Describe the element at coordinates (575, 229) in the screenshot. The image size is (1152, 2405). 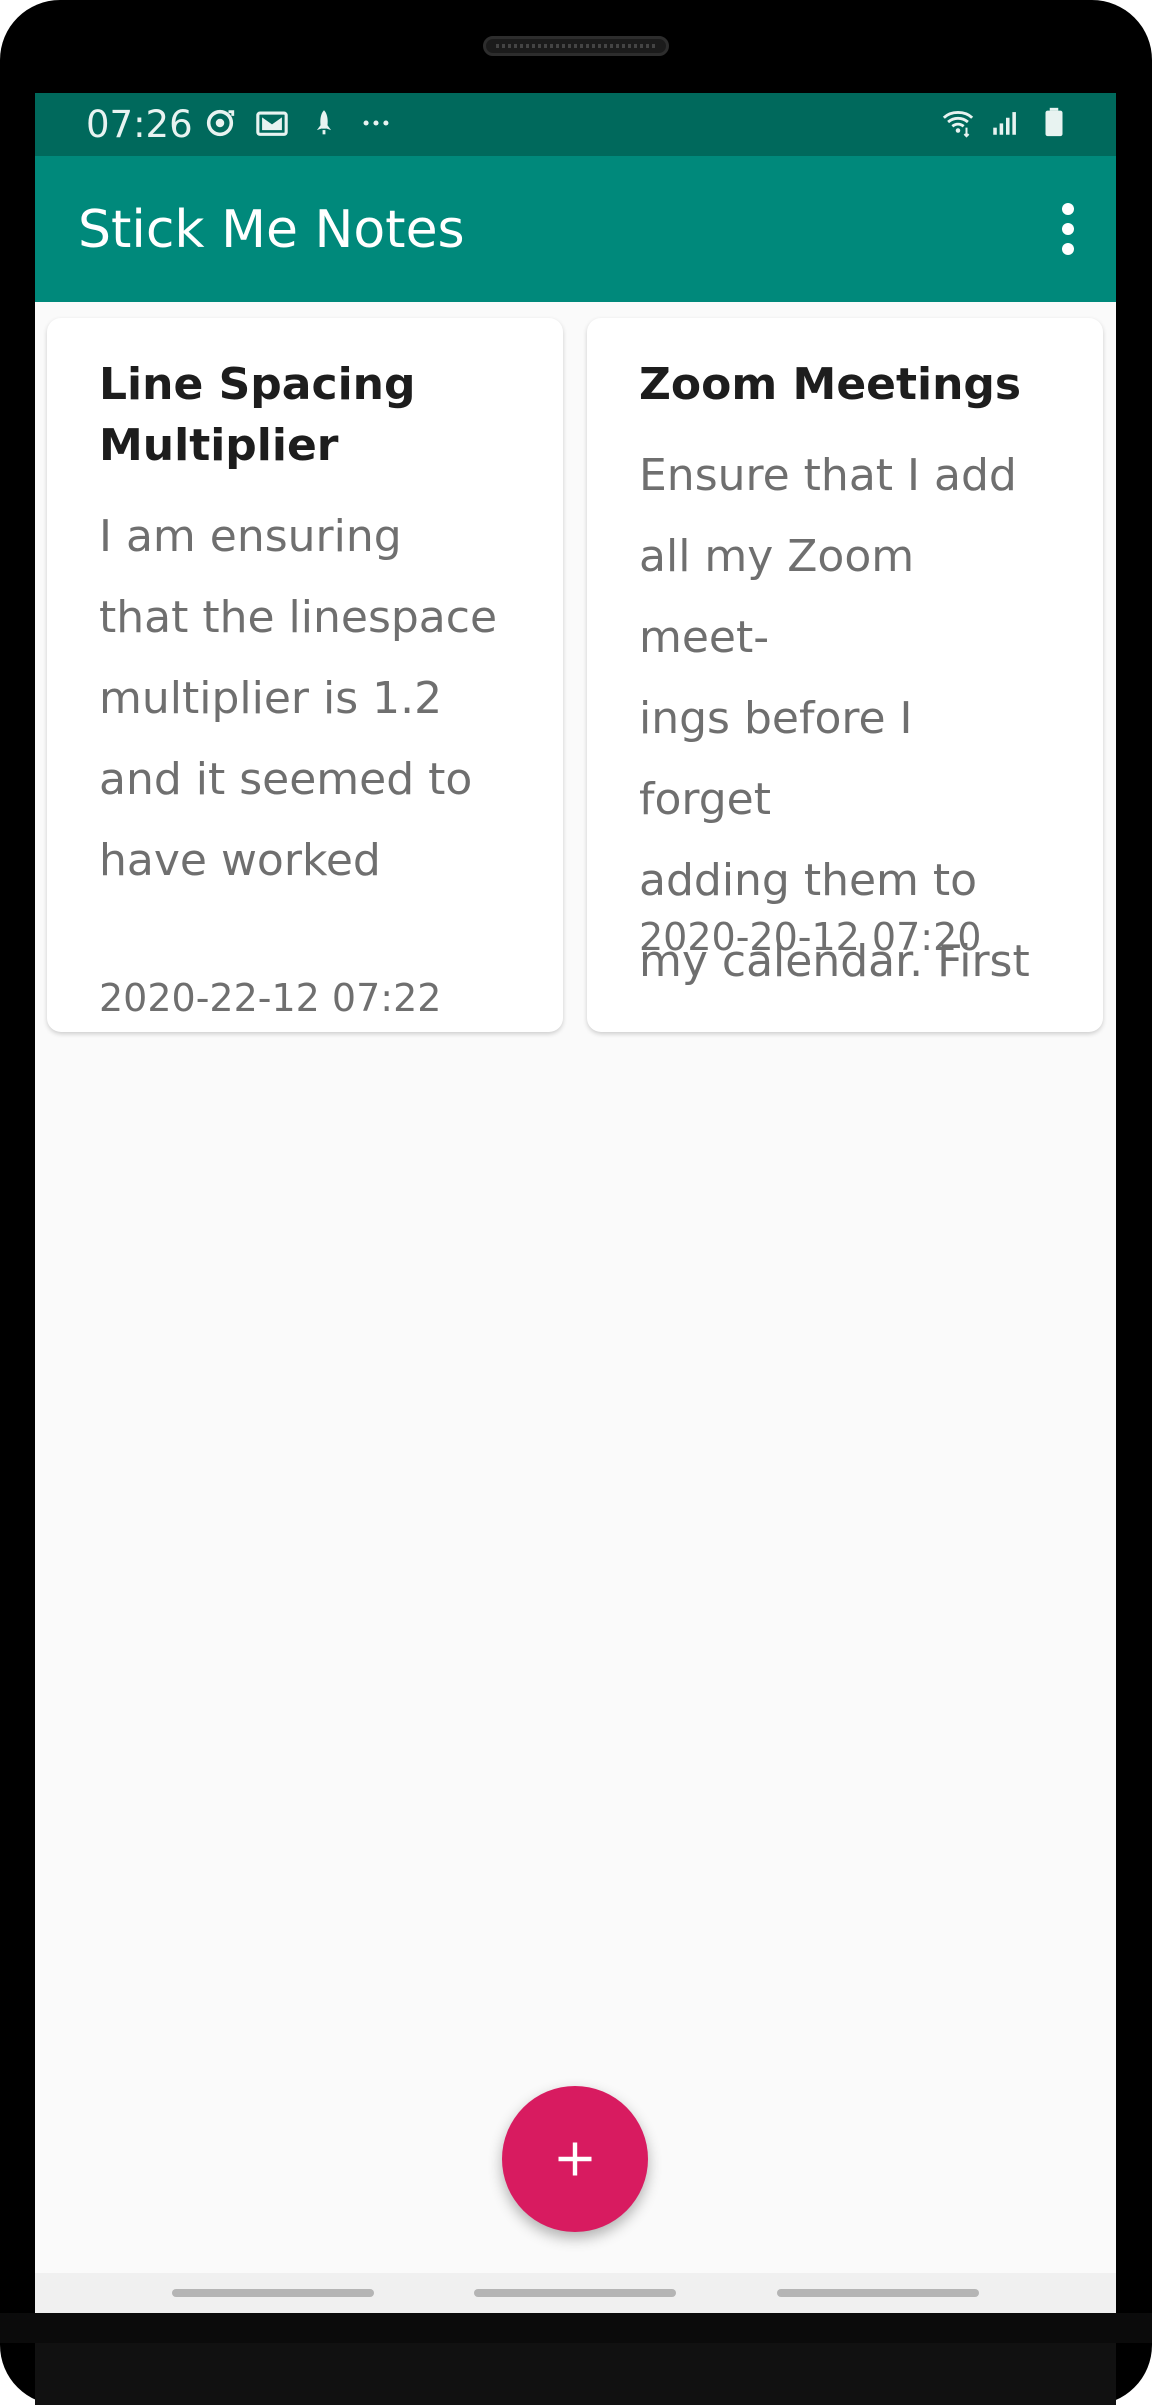
I see `app-bar: Stick Me Notes` at that location.